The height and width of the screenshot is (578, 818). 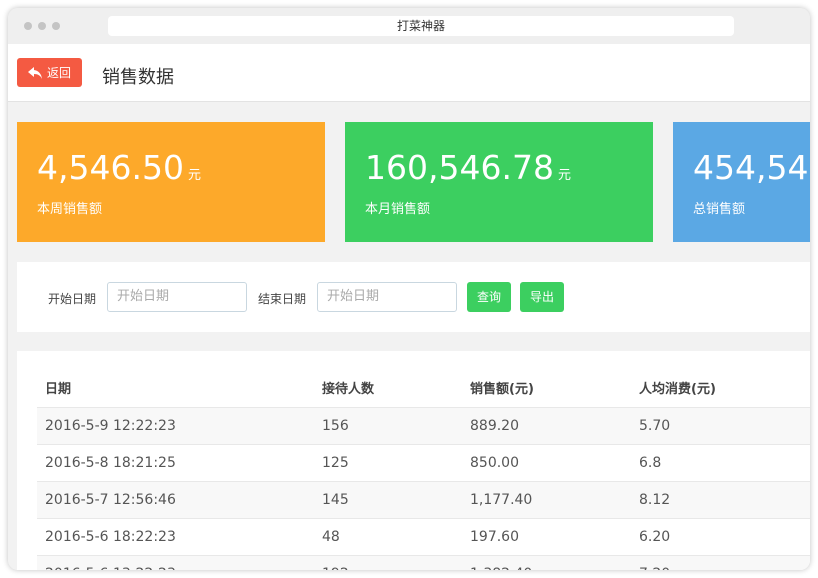 I want to click on table-cell: 889.20, so click(x=494, y=426).